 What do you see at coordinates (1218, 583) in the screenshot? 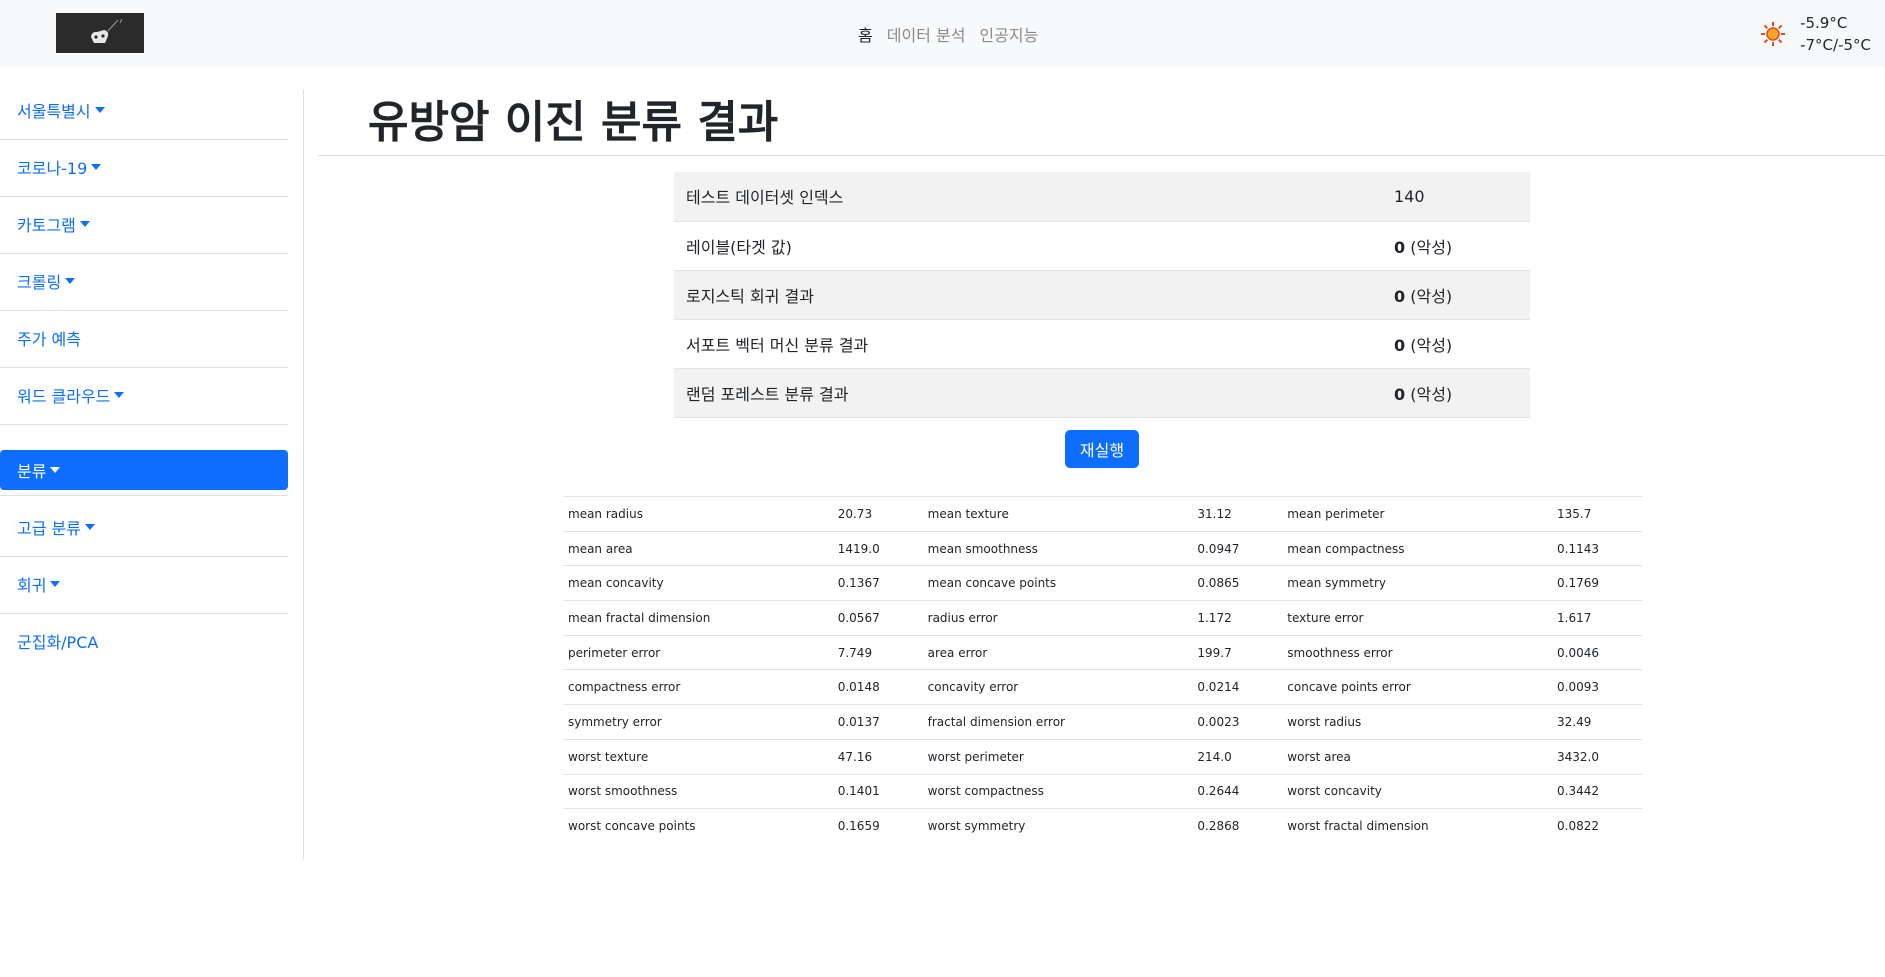
I see `feature-value: 0.0865` at bounding box center [1218, 583].